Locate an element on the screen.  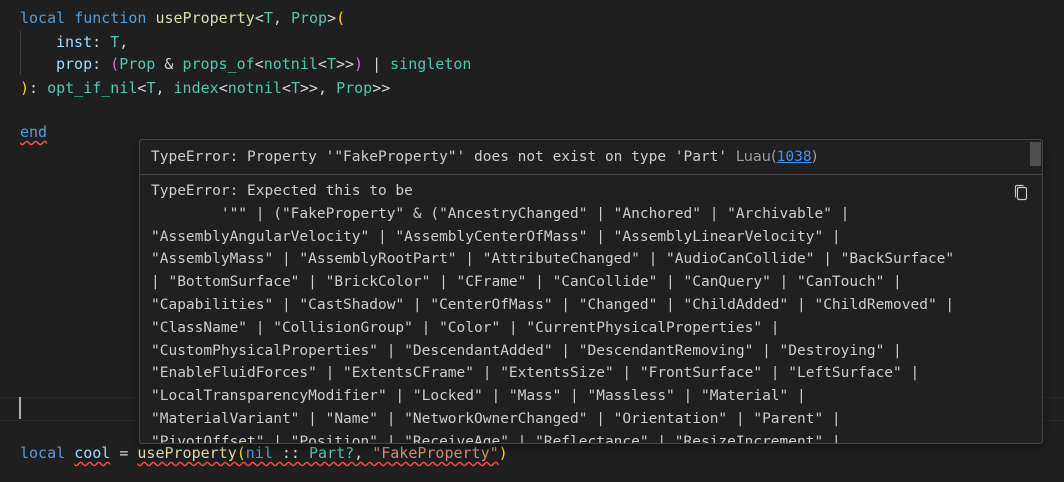
indent-guide is located at coordinates (20, 53).